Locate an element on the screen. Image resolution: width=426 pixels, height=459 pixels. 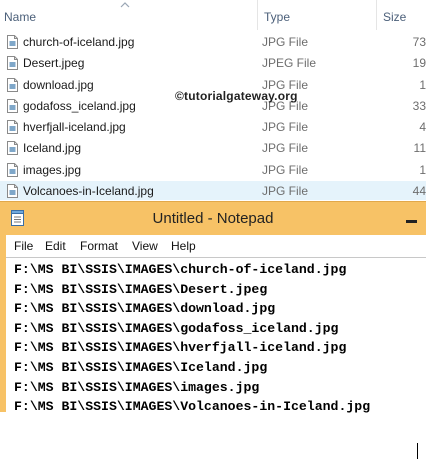
file-name: Volcanoes-in-Iceland.jpg is located at coordinates (88, 191).